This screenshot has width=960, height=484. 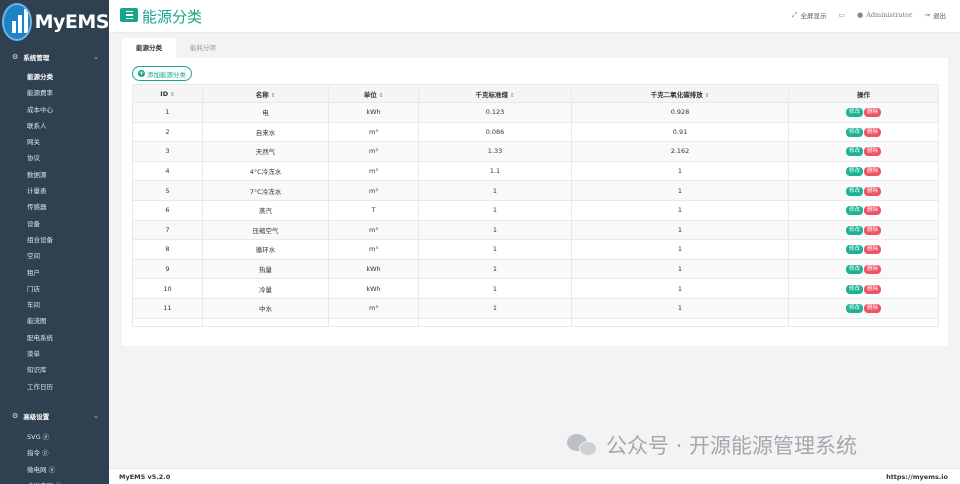 I want to click on logout-button: ⇥ 退出, so click(x=935, y=15).